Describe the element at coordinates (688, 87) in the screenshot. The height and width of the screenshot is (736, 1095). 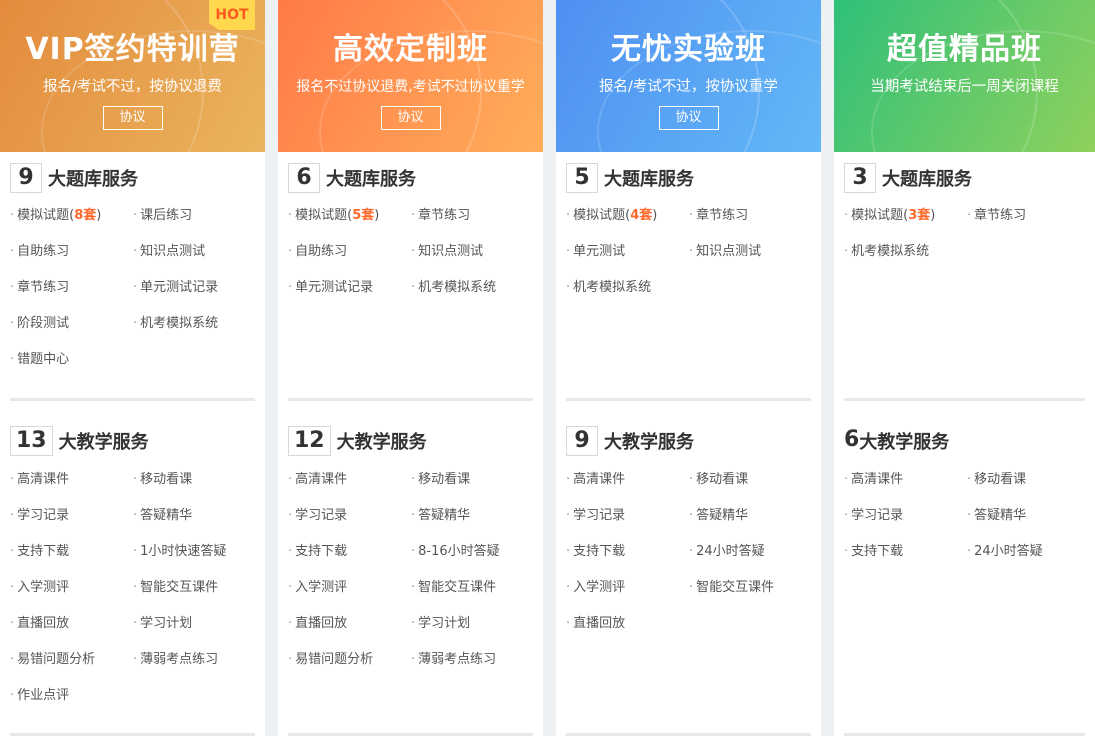
I see `card-subtitle: 报名/考试不过，按协议重学` at that location.